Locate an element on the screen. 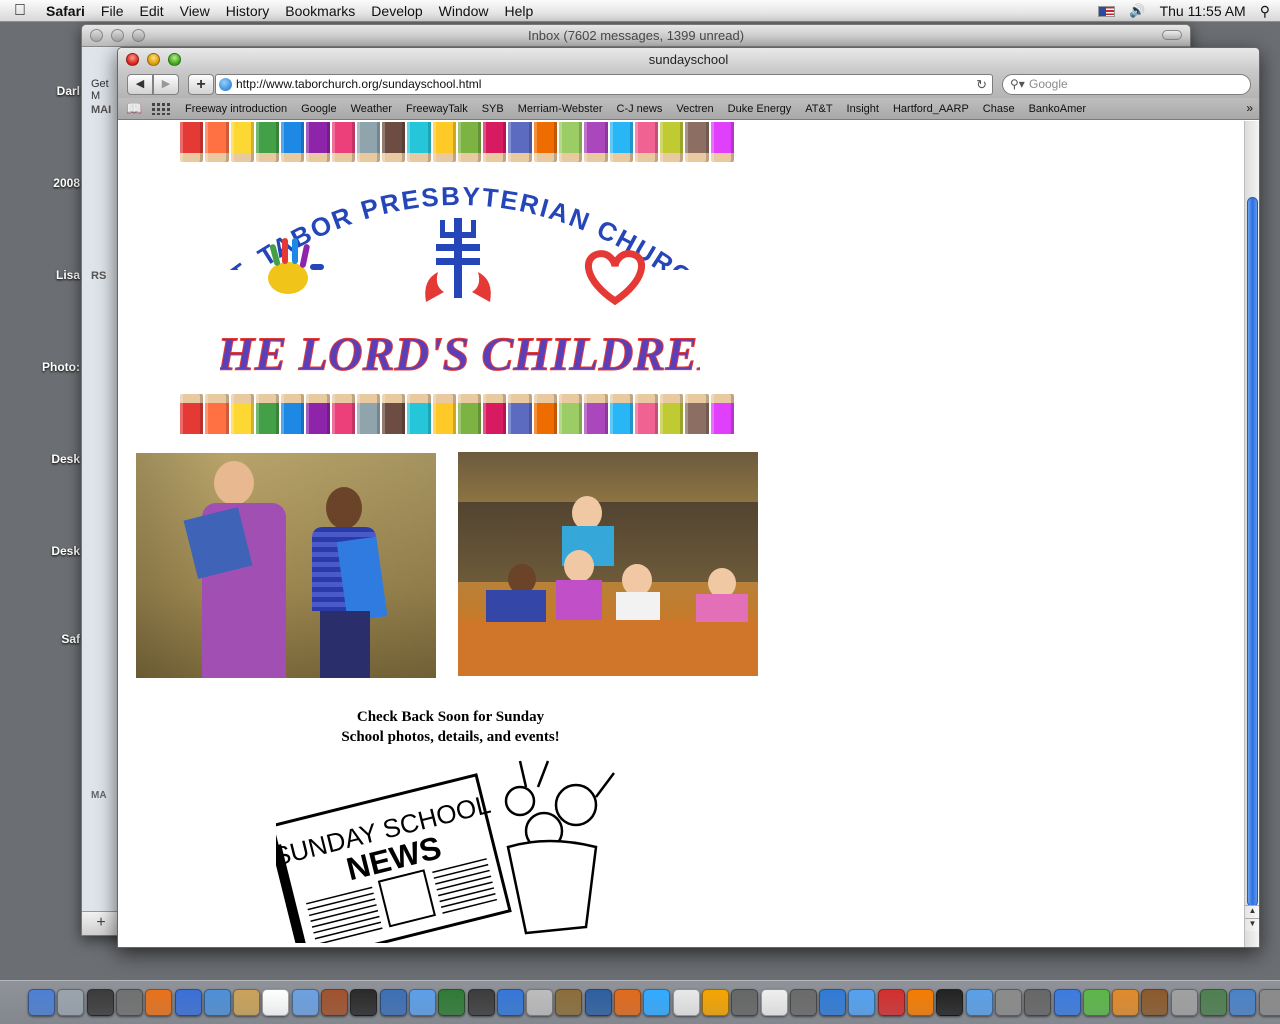  bookmark-syb: SYB is located at coordinates (493, 109).